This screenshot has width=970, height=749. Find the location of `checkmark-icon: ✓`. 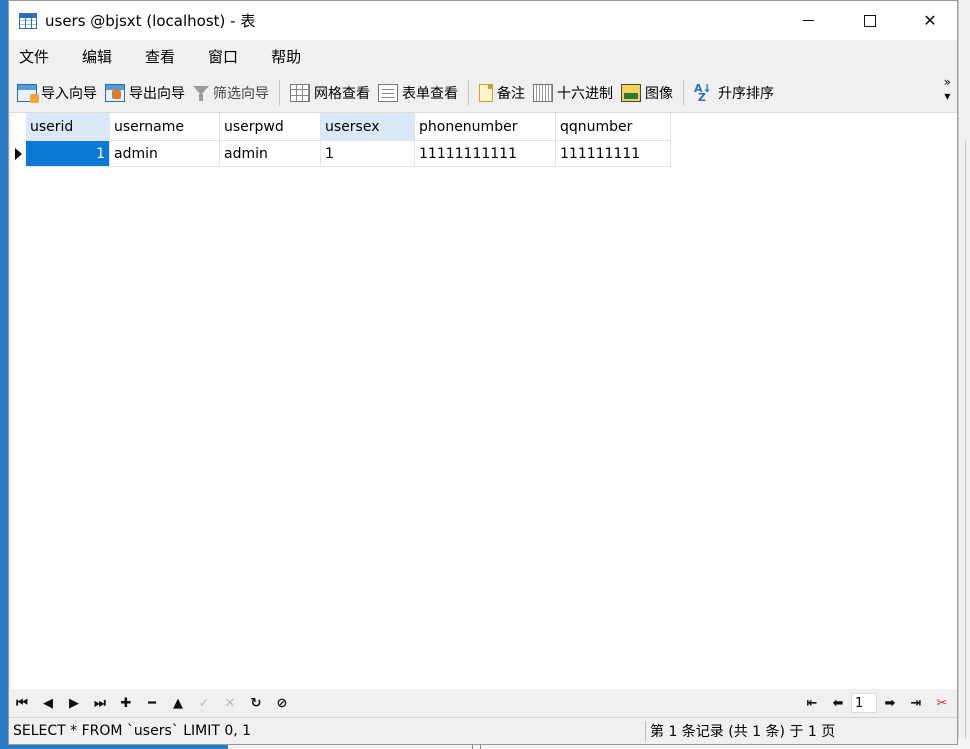

checkmark-icon: ✓ is located at coordinates (204, 703).